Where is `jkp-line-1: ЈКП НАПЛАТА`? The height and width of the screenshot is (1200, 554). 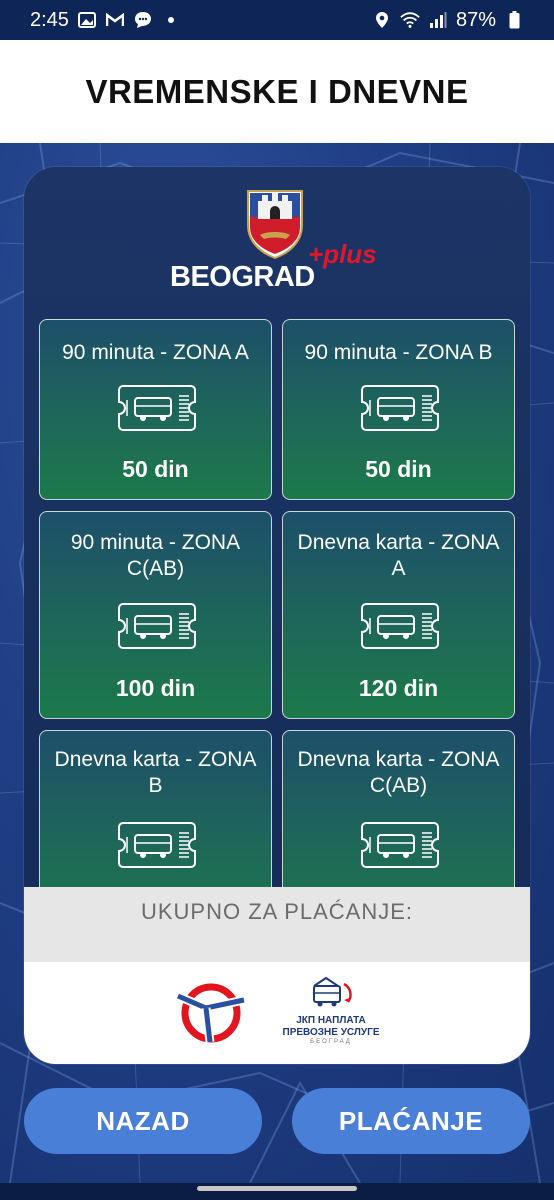
jkp-line-1: ЈКП НАПЛАТА is located at coordinates (331, 1020).